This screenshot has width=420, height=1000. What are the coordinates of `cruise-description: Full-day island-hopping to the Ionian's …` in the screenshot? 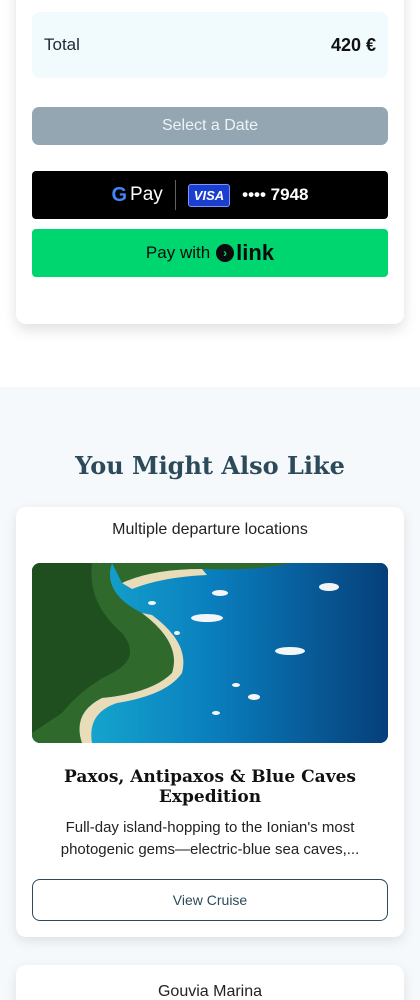 It's located at (210, 838).